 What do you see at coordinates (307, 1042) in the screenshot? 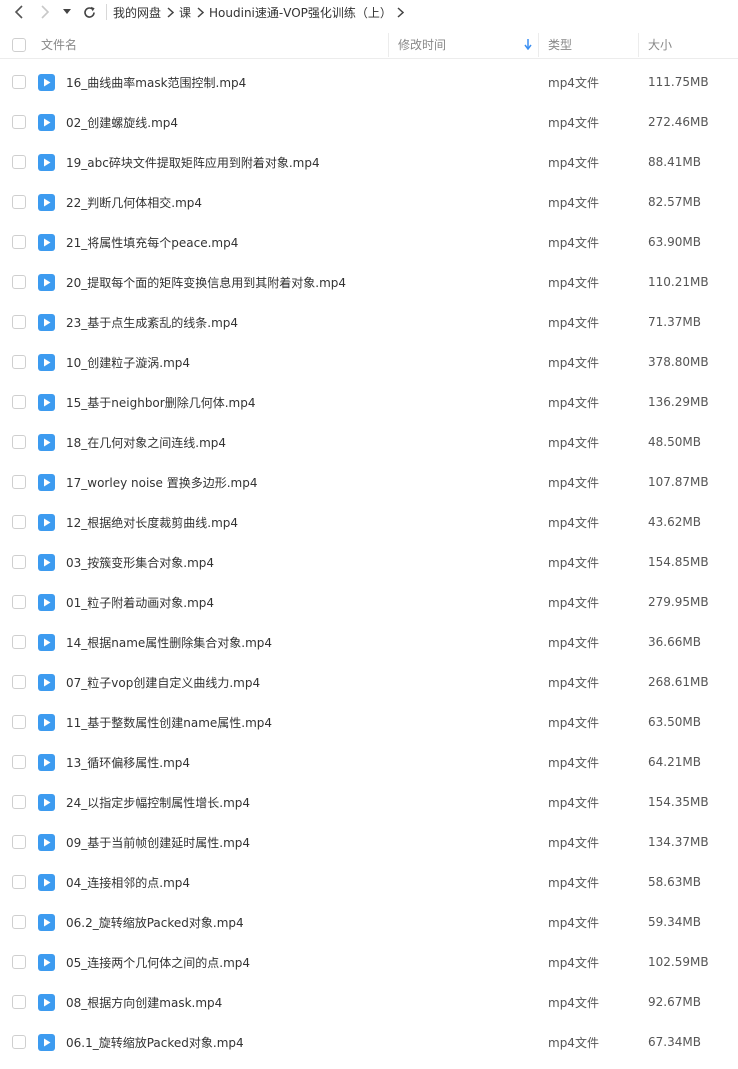
I see `file-name: 06.1_旋转缩放Packed对象.mp4` at bounding box center [307, 1042].